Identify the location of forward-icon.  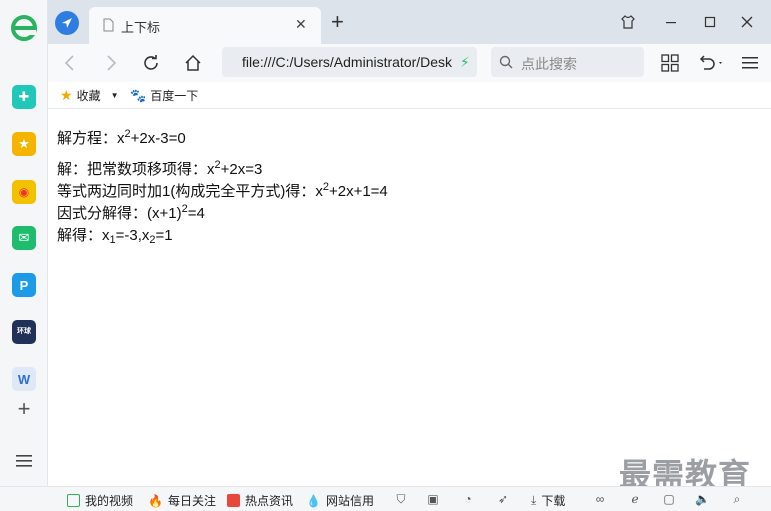
(111, 63).